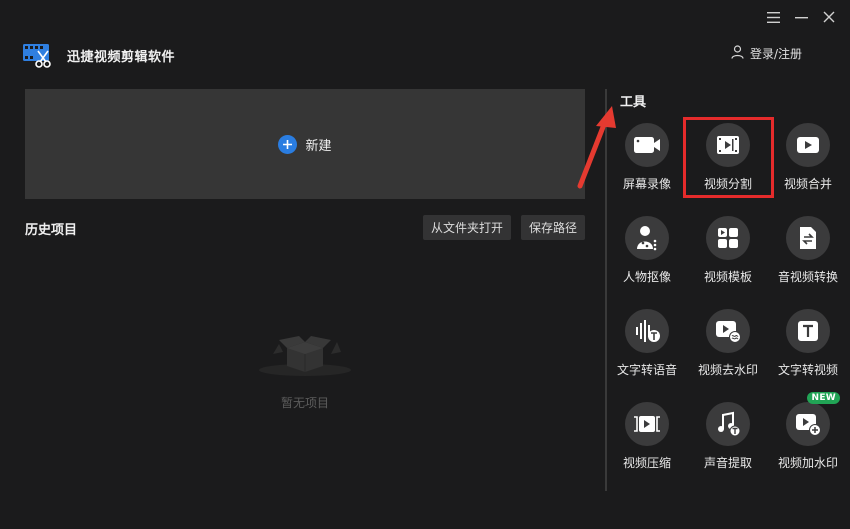 This screenshot has width=850, height=529. I want to click on tool-video-merge: 视频合并, so click(808, 157).